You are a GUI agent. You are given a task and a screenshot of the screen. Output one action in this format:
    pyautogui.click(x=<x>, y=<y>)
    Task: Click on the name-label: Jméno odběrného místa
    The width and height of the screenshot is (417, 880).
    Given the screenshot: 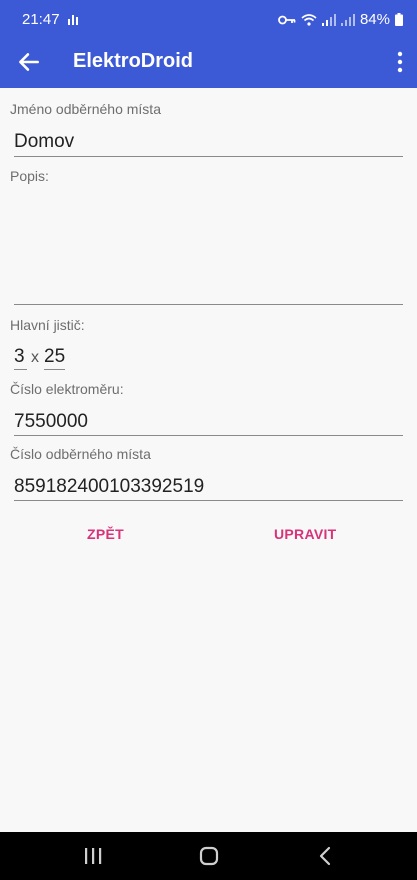 What is the action you would take?
    pyautogui.click(x=85, y=109)
    